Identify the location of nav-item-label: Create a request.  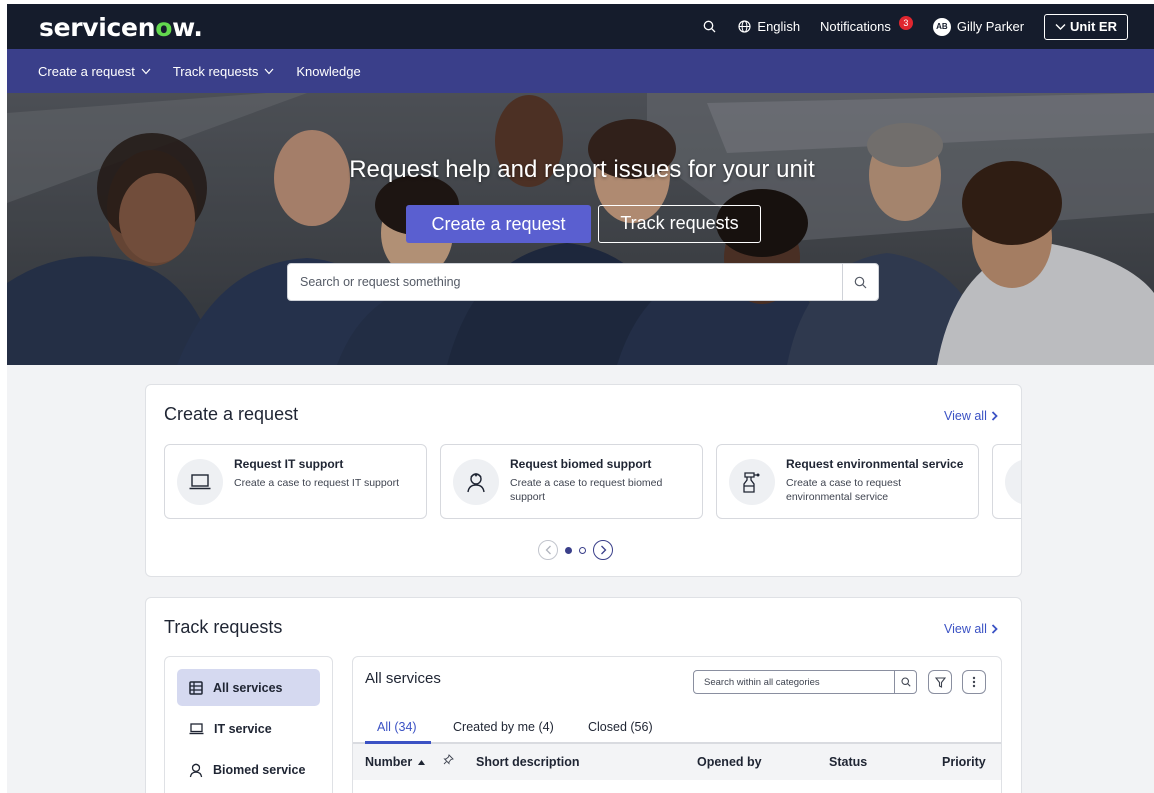
(86, 71).